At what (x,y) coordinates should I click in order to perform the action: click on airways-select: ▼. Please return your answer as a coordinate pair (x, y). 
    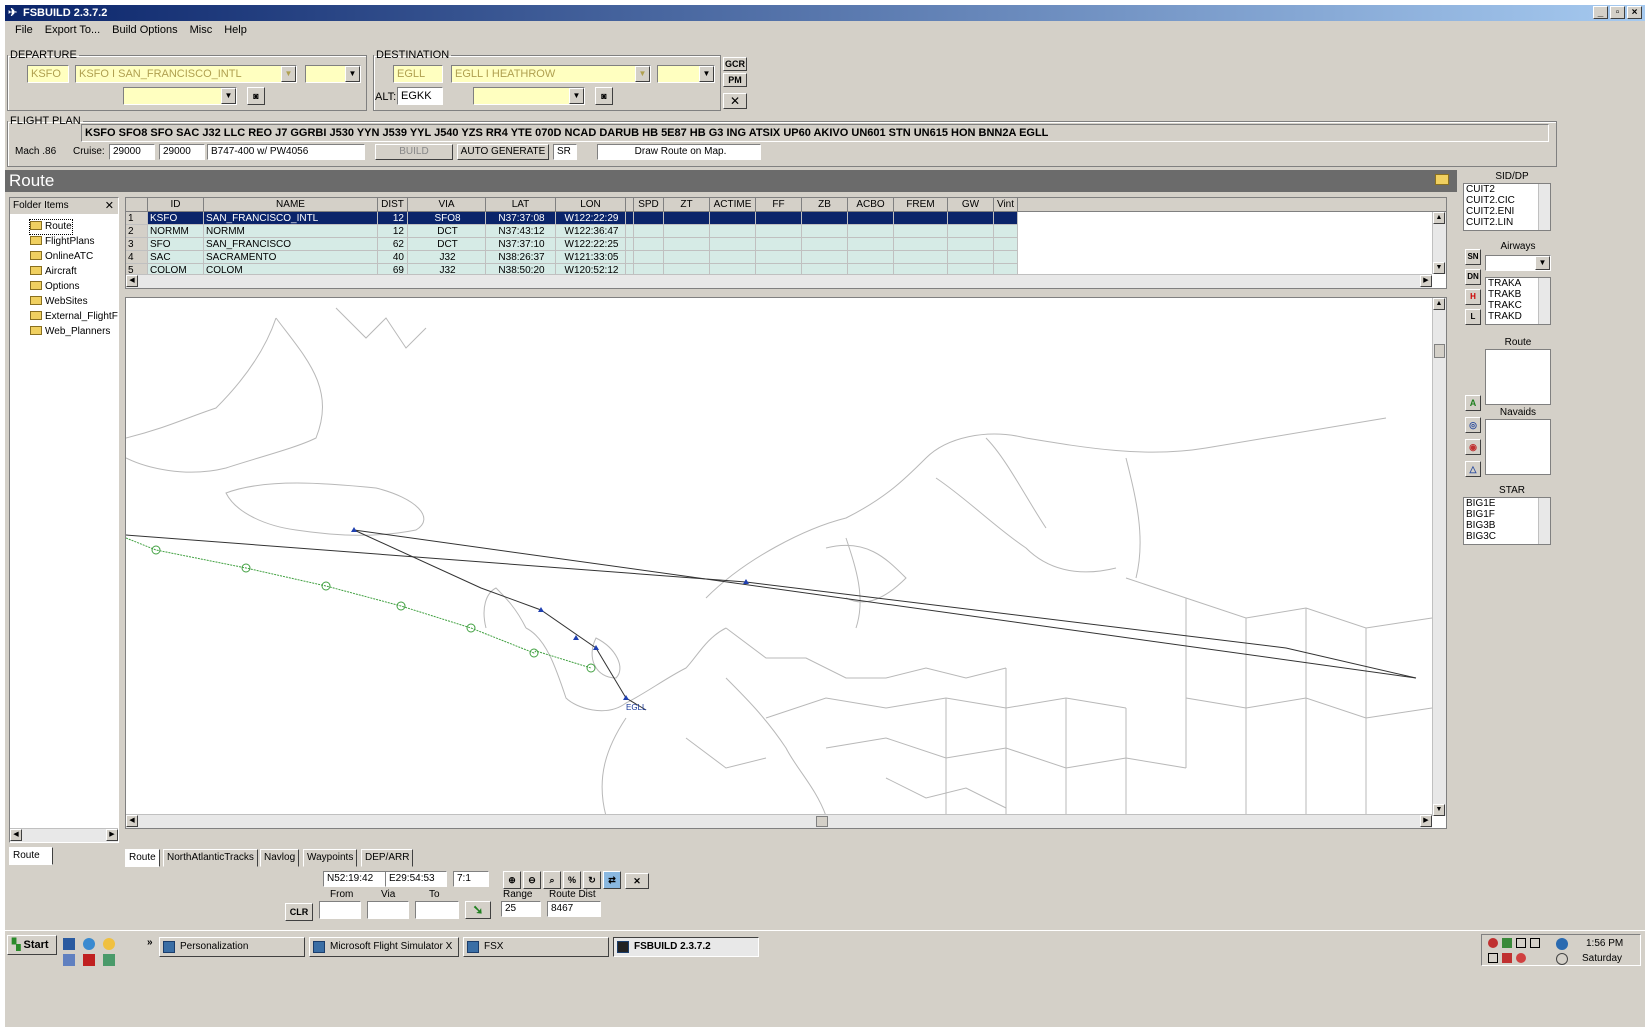
    Looking at the image, I should click on (1518, 263).